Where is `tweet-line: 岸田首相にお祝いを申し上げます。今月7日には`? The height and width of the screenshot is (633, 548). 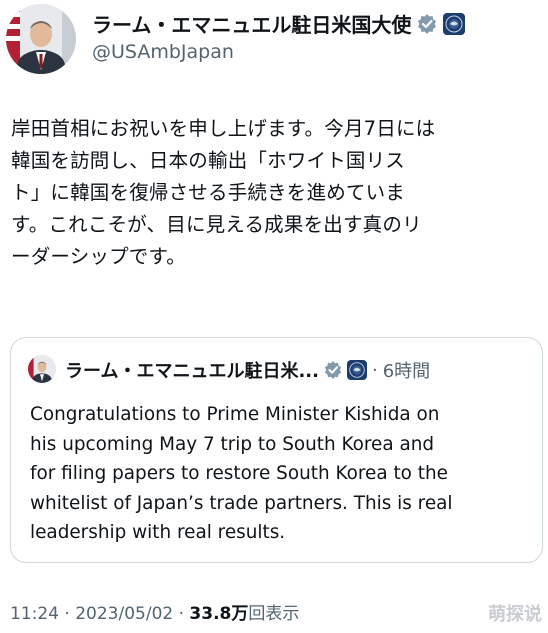
tweet-line: 岸田首相にお祝いを申し上げます。今月7日には is located at coordinates (223, 128).